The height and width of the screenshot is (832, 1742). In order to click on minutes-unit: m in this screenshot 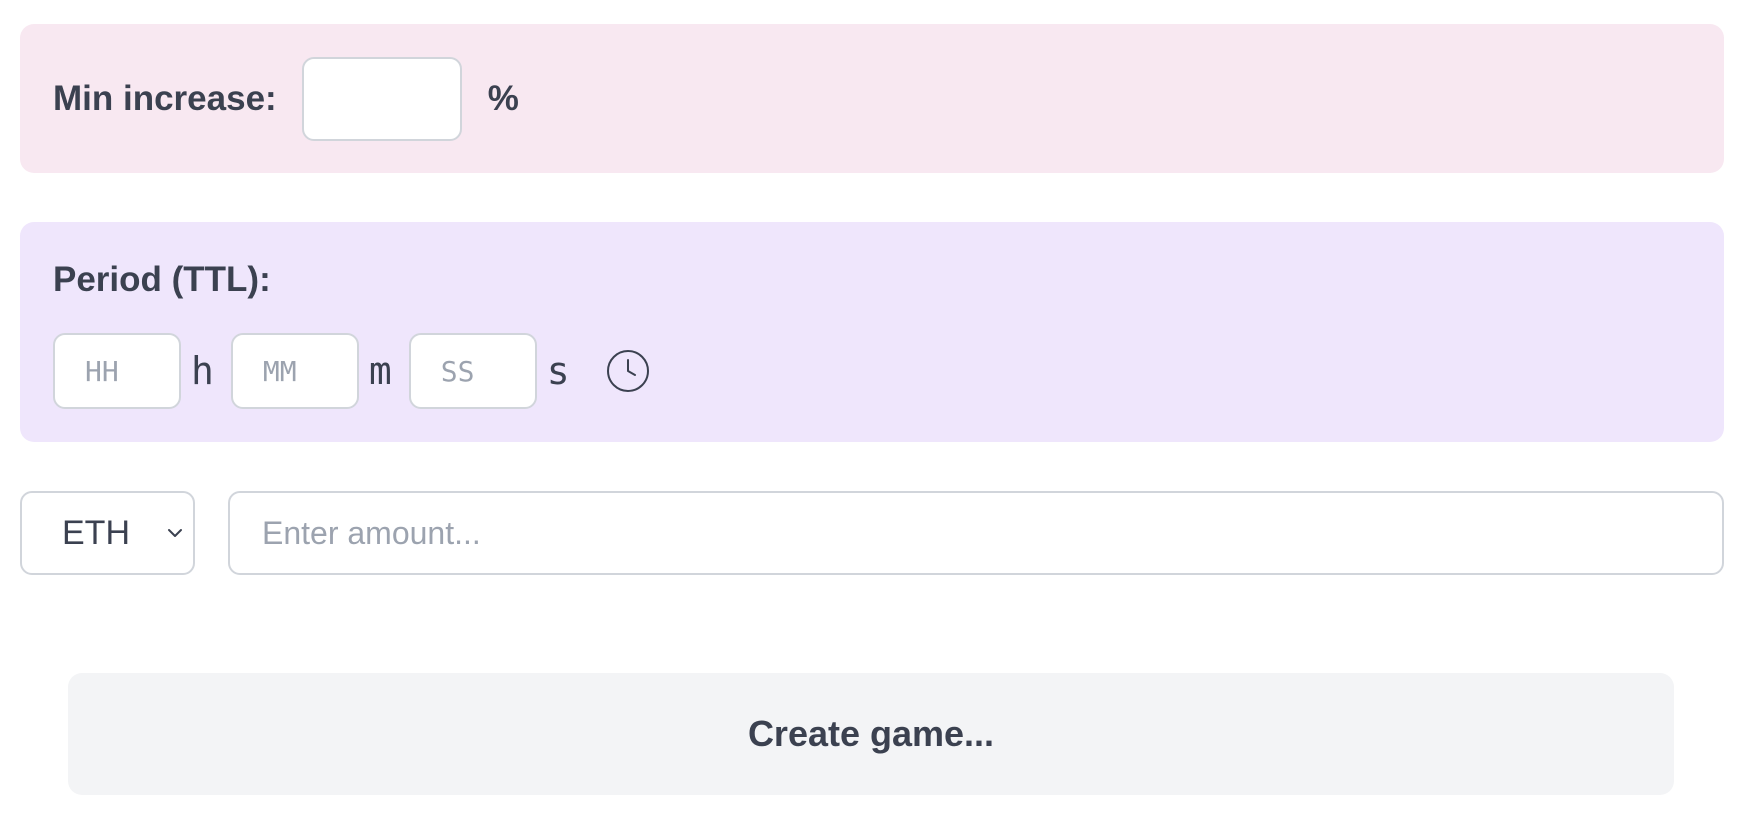, I will do `click(380, 371)`.